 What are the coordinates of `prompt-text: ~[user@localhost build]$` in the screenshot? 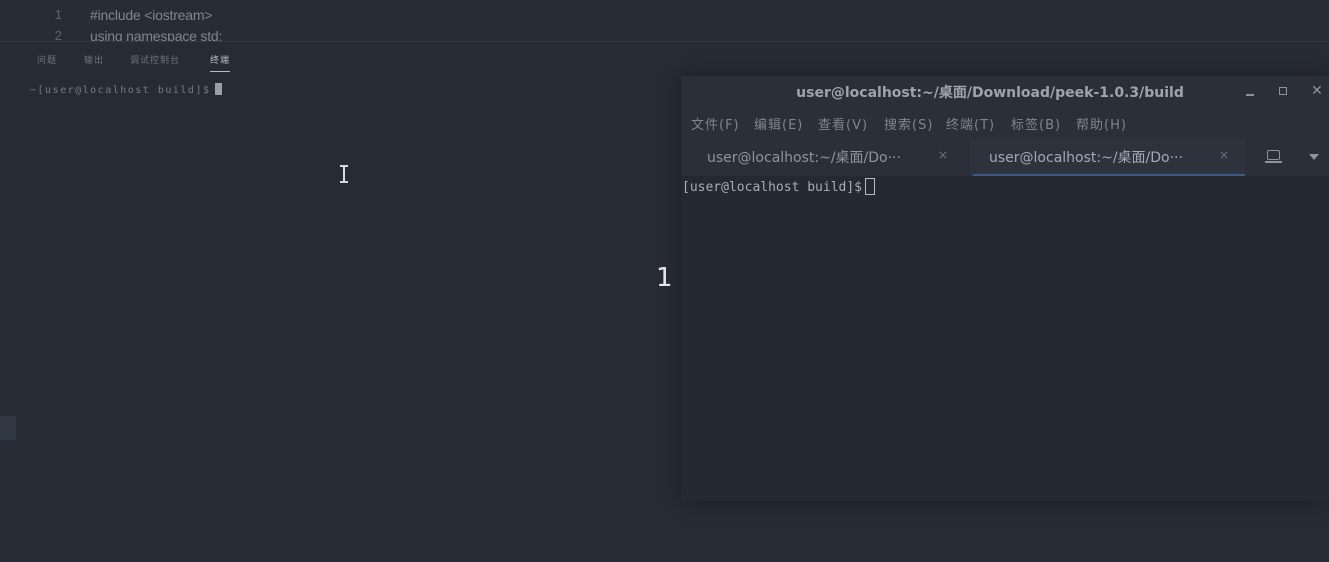 It's located at (120, 90).